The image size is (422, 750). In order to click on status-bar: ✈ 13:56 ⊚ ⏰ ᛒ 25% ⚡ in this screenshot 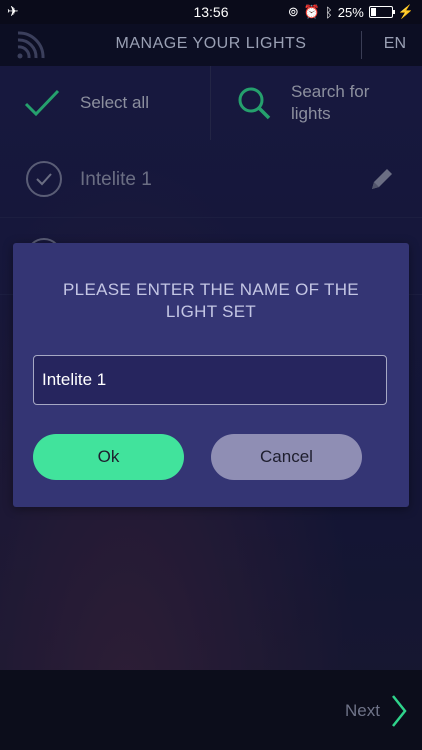, I will do `click(211, 12)`.